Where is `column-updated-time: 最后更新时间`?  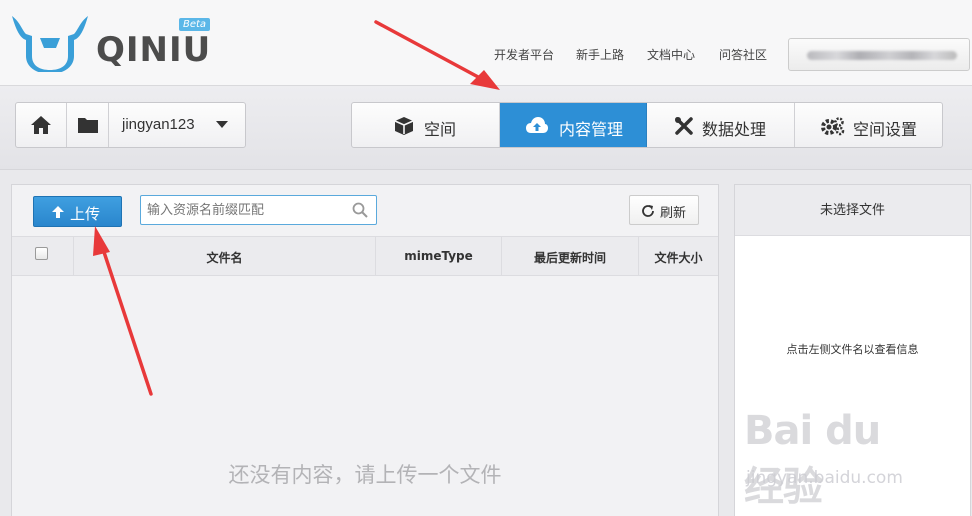
column-updated-time: 最后更新时间 is located at coordinates (570, 256).